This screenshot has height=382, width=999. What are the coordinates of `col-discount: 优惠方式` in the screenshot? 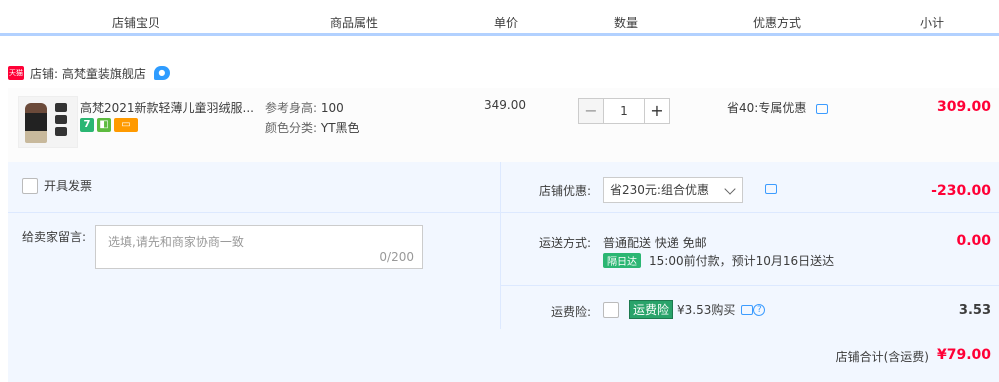 It's located at (777, 23).